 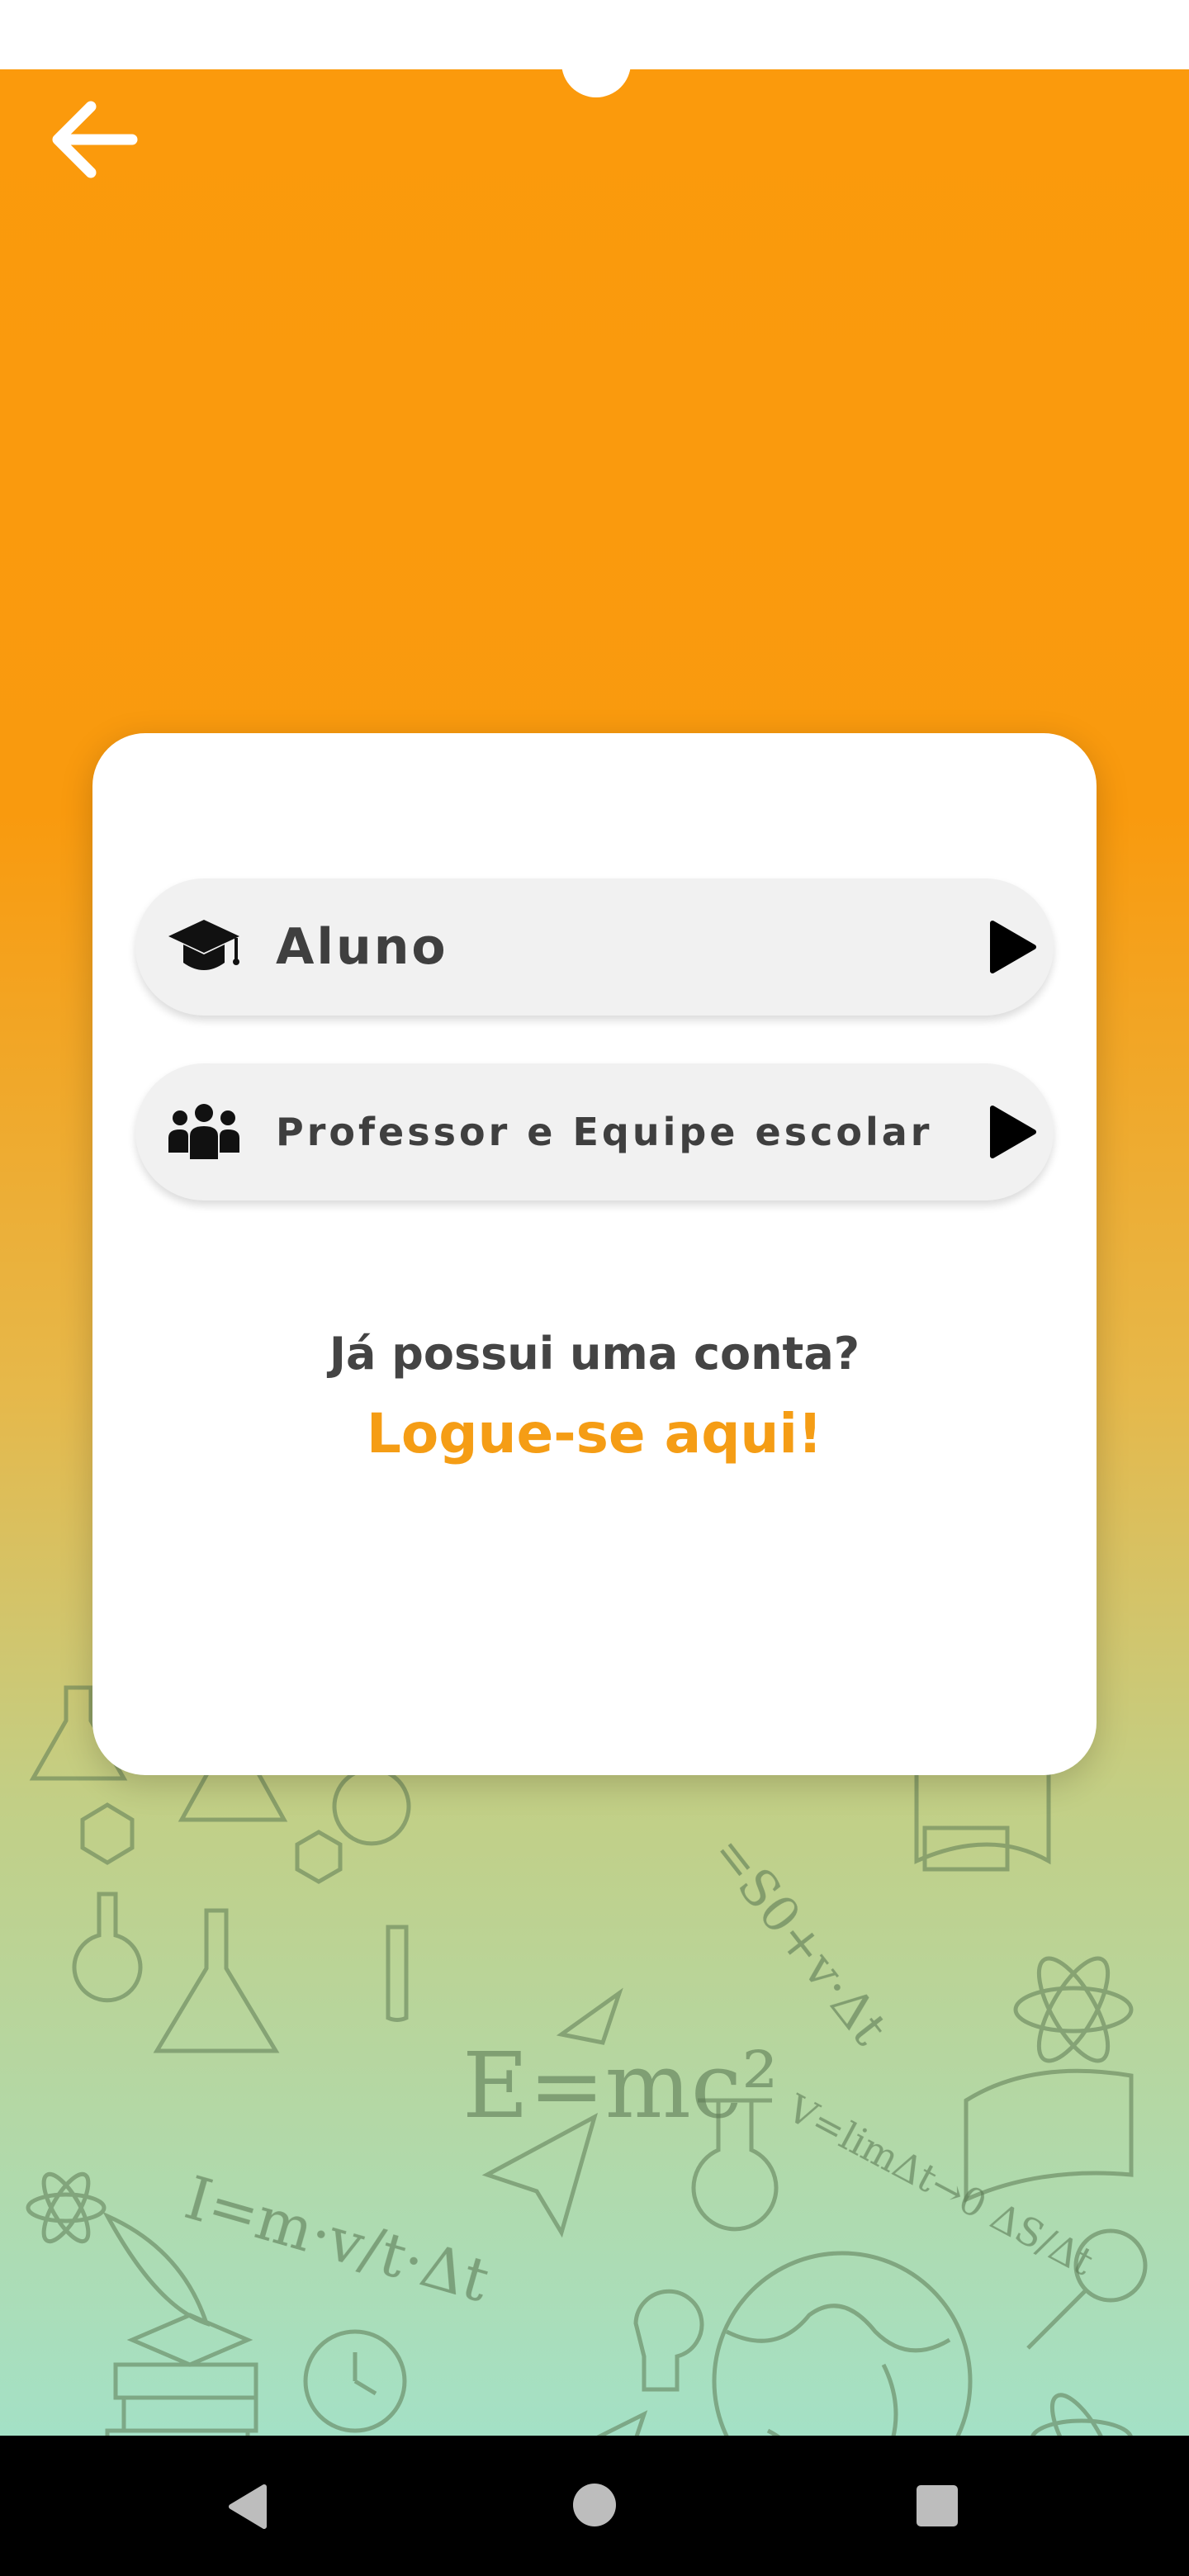 What do you see at coordinates (594, 1354) in the screenshot?
I see `have-account-text: Já possui uma conta?` at bounding box center [594, 1354].